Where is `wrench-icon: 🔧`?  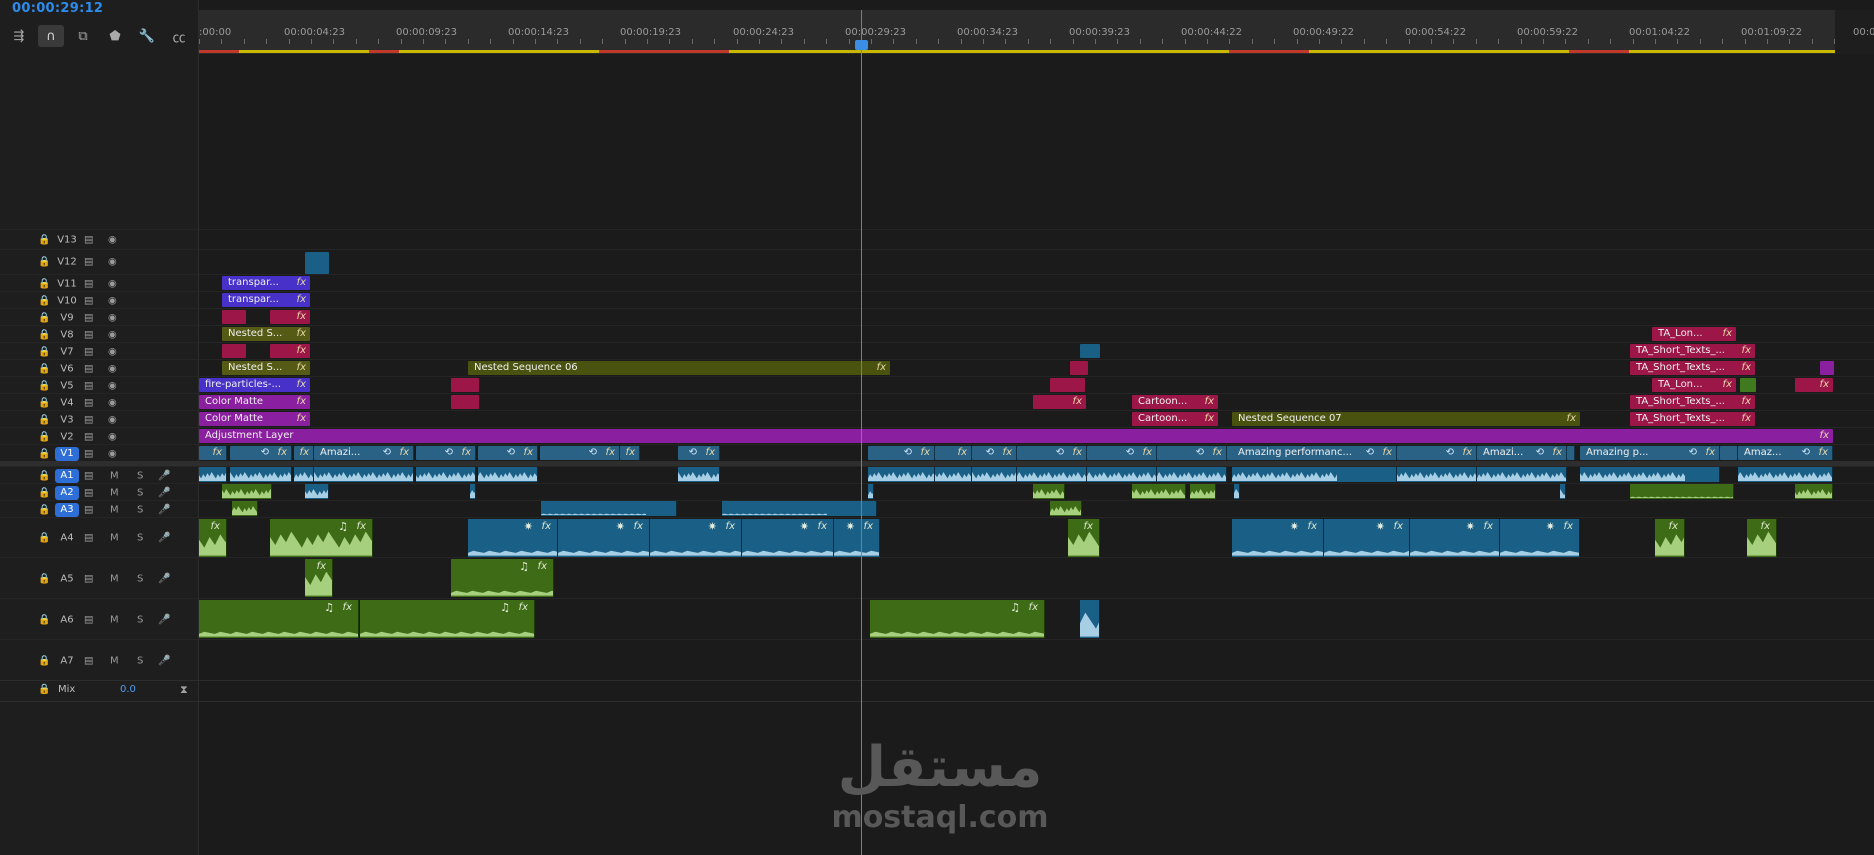
wrench-icon: 🔧 is located at coordinates (147, 36).